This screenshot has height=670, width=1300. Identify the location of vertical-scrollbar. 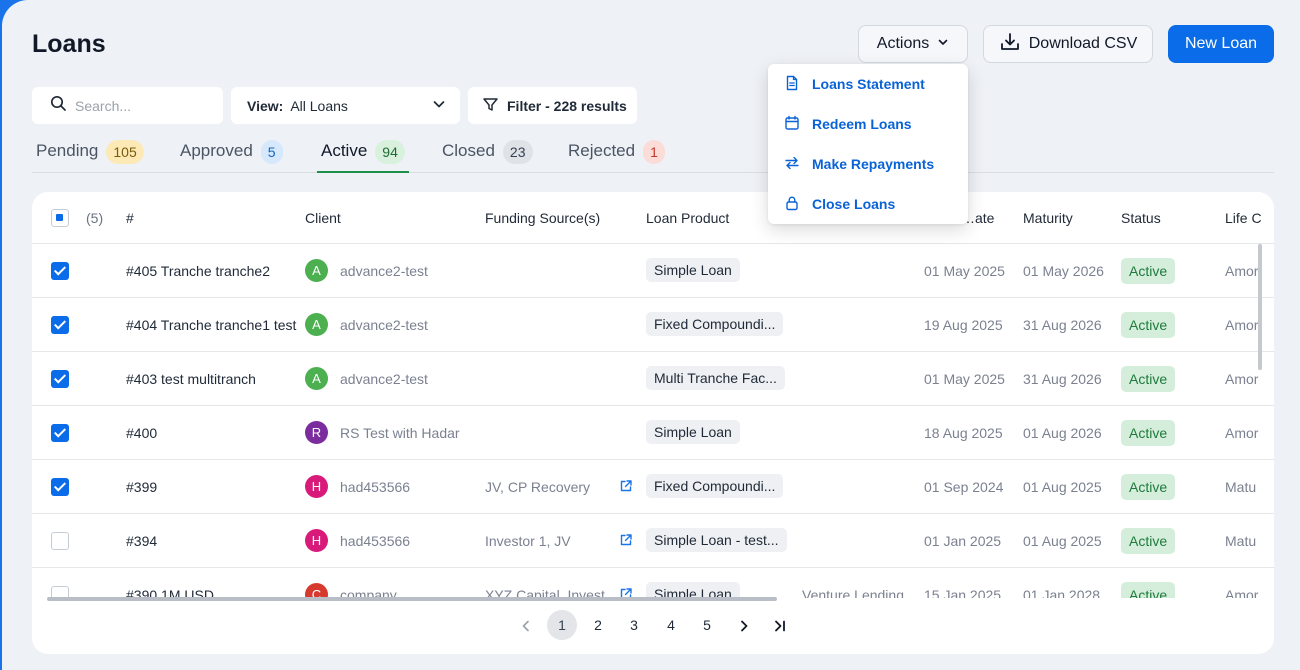
(1260, 307).